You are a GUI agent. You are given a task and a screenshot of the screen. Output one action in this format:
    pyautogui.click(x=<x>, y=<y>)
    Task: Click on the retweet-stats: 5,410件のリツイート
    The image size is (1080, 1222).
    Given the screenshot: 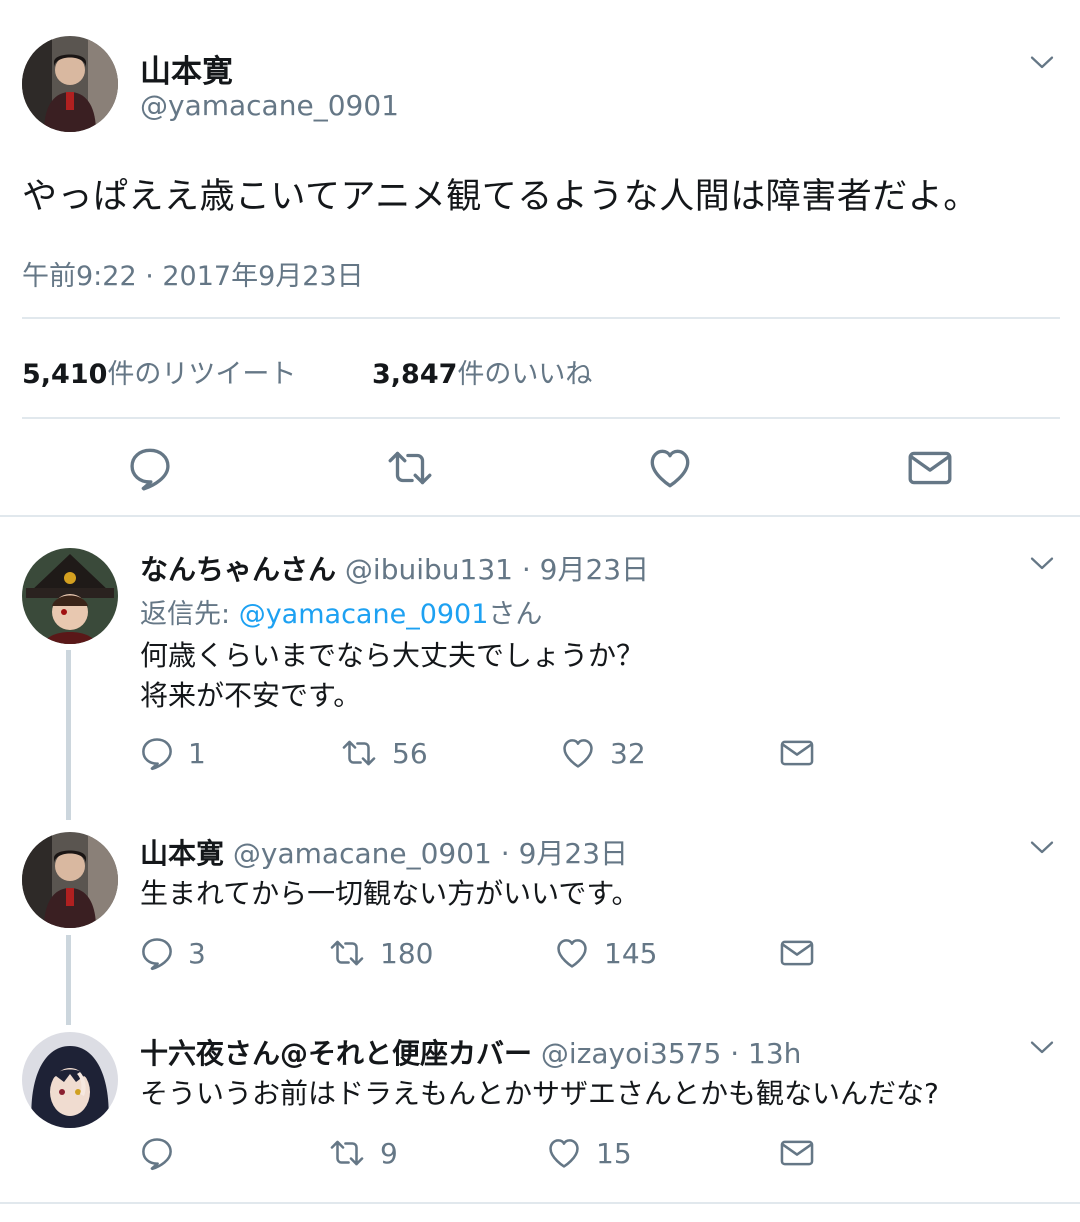 What is the action you would take?
    pyautogui.click(x=159, y=371)
    